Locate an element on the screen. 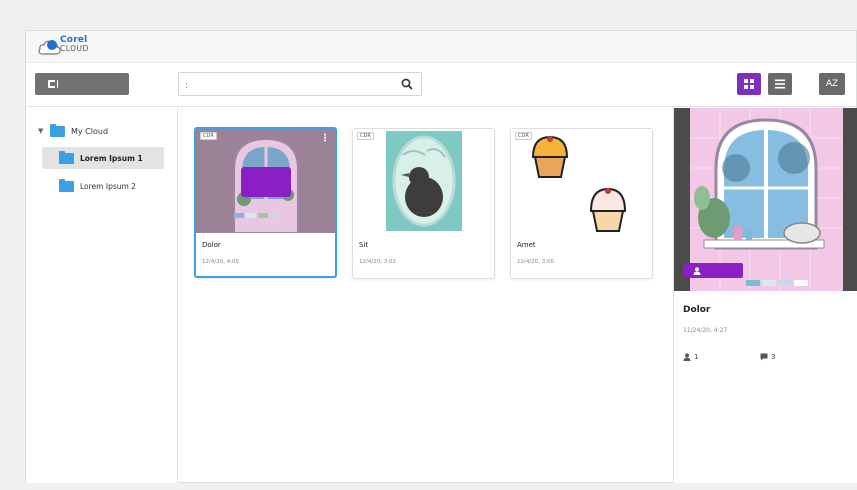  new-folder-icon is located at coordinates (53, 84).